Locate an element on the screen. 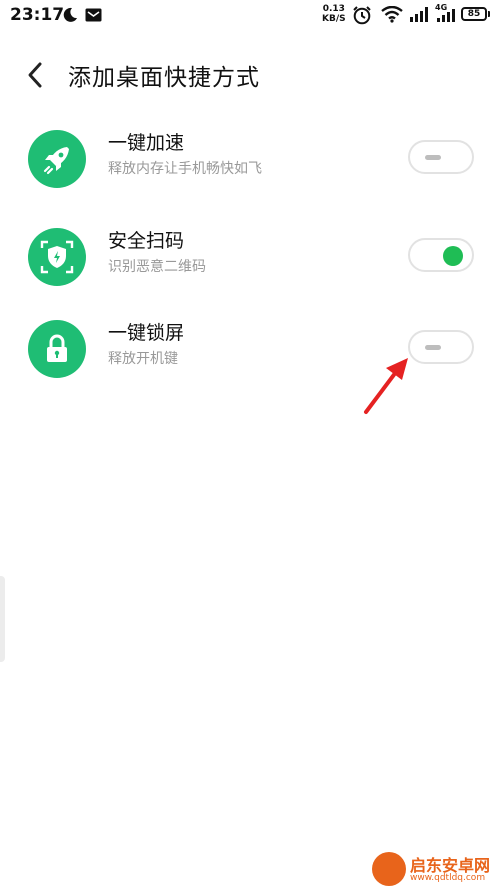 This screenshot has height=889, width=500. moon-icon is located at coordinates (70, 14).